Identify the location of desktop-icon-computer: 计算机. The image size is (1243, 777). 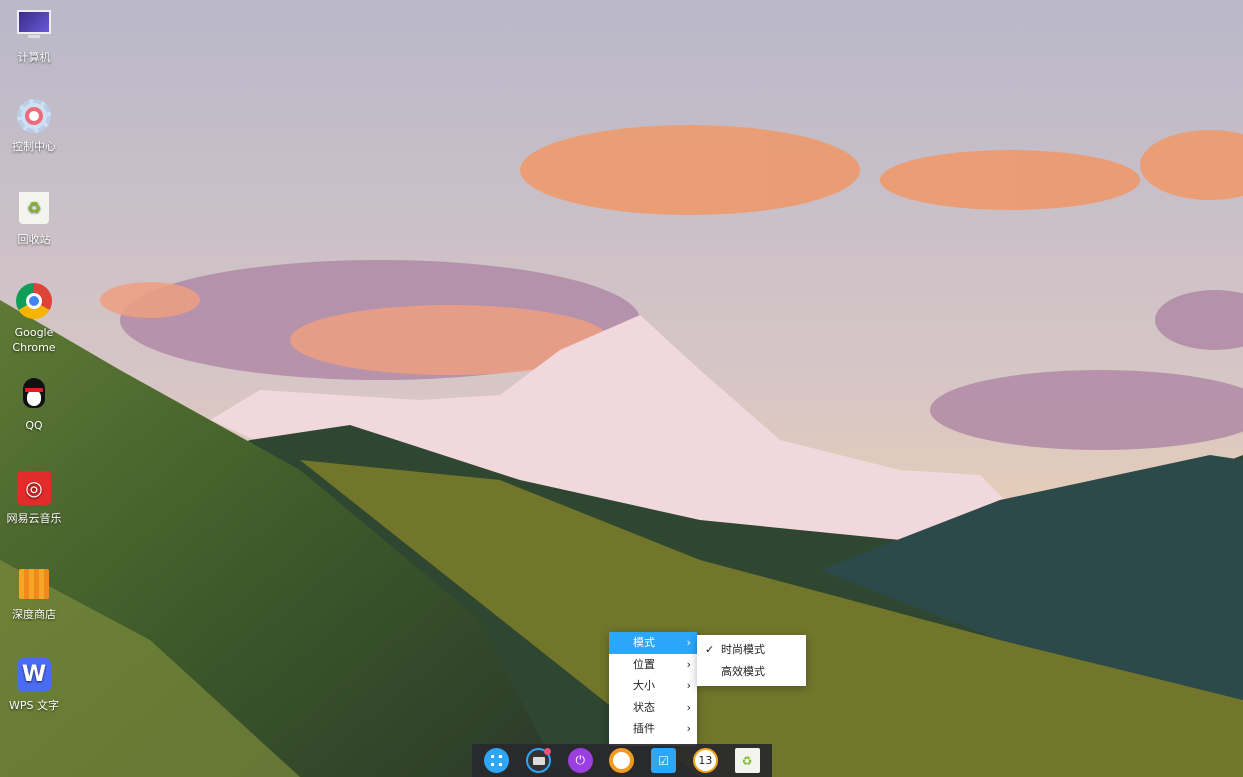
(34, 36).